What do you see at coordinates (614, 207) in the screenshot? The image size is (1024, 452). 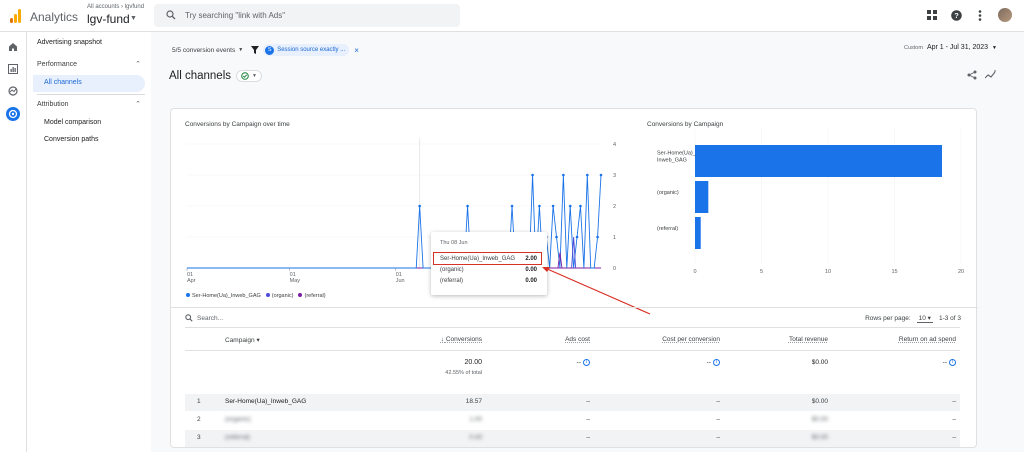 I see `y-tick-label: 2` at bounding box center [614, 207].